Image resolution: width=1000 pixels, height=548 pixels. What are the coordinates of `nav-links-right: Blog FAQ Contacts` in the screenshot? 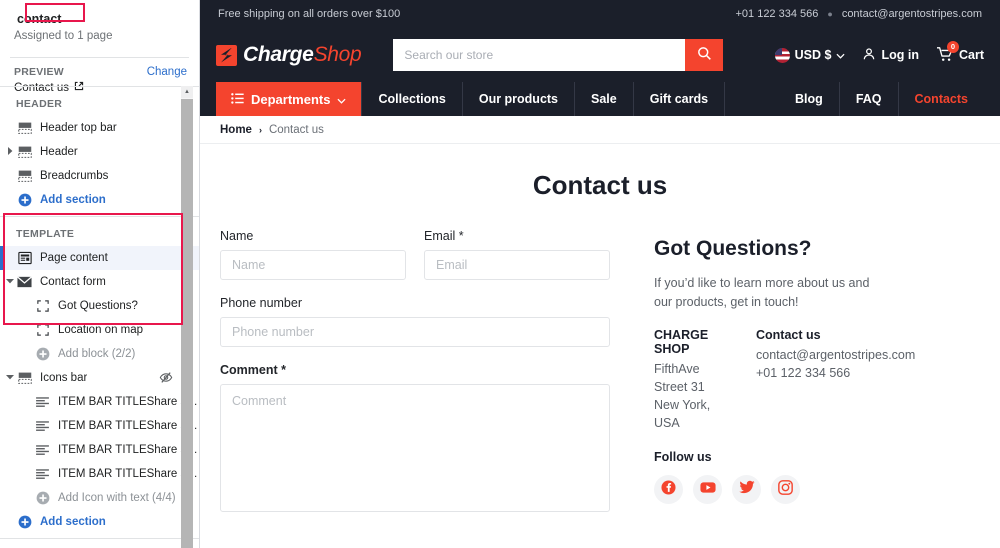 It's located at (881, 99).